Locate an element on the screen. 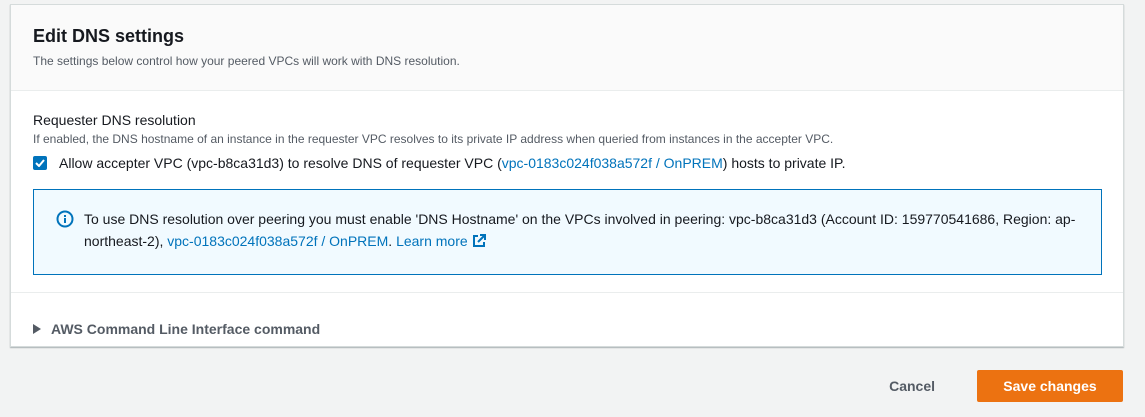 This screenshot has height=417, width=1145. cli-command-expander: AWS Command Line Interface command is located at coordinates (567, 319).